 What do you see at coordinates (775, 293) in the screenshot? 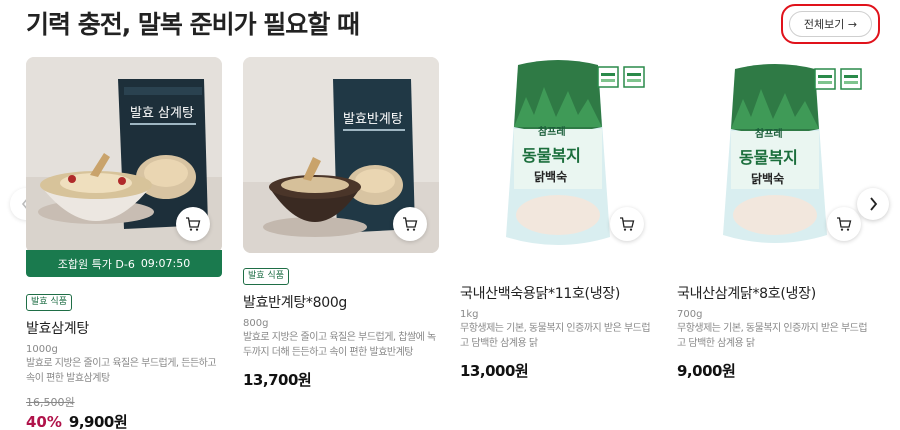
I see `product-name: 국내산삼계닭*8호(냉장)` at bounding box center [775, 293].